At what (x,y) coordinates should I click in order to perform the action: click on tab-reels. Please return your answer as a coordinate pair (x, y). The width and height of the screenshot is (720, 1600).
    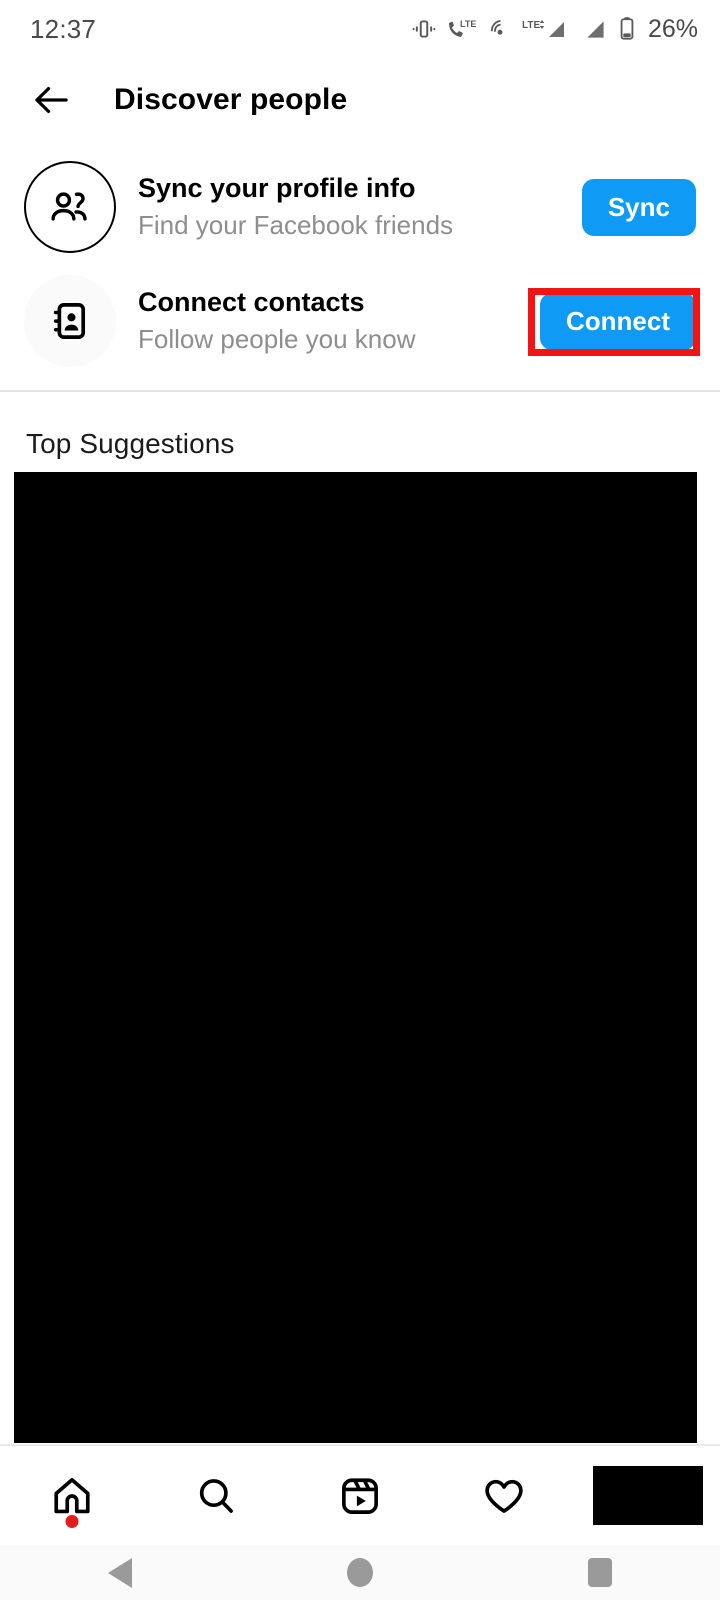
    Looking at the image, I should click on (360, 1495).